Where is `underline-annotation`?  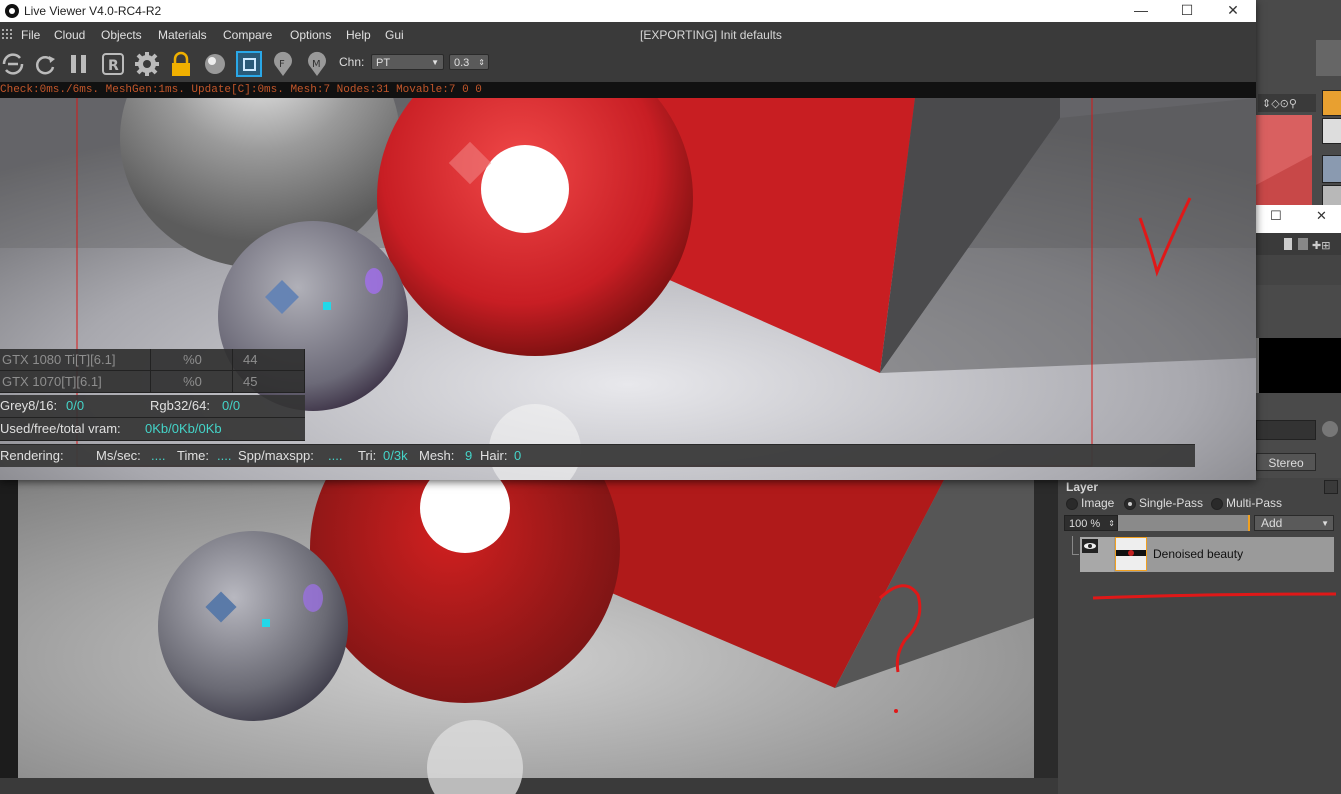 underline-annotation is located at coordinates (1214, 596).